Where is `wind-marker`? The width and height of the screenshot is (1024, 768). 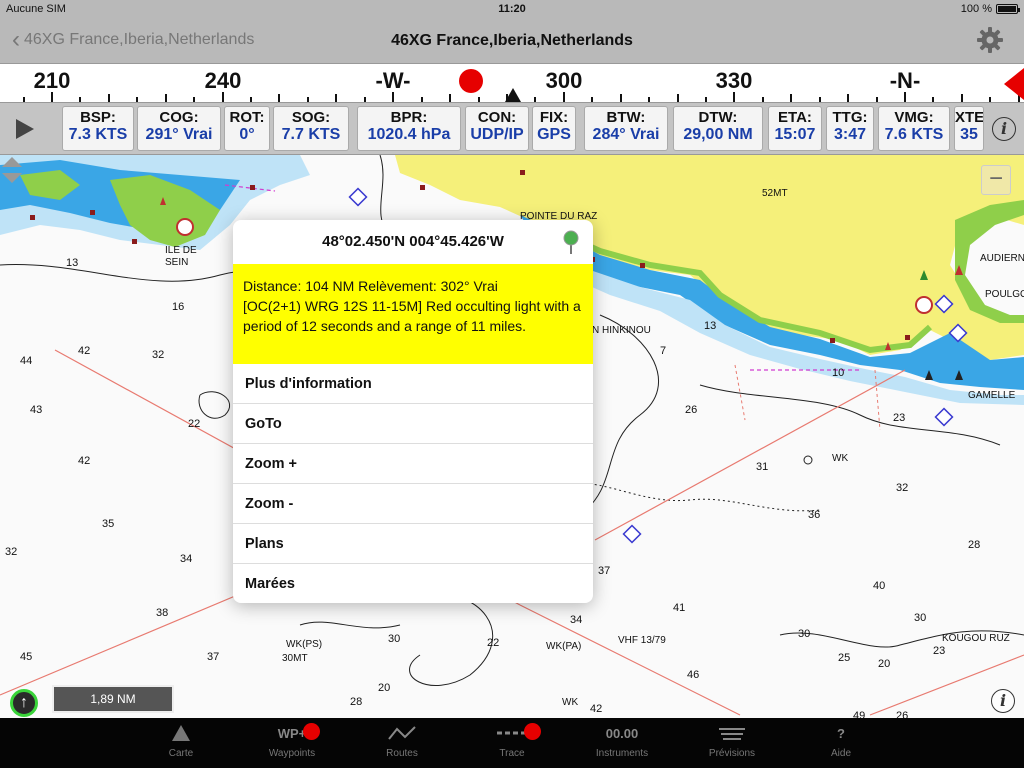 wind-marker is located at coordinates (1014, 84).